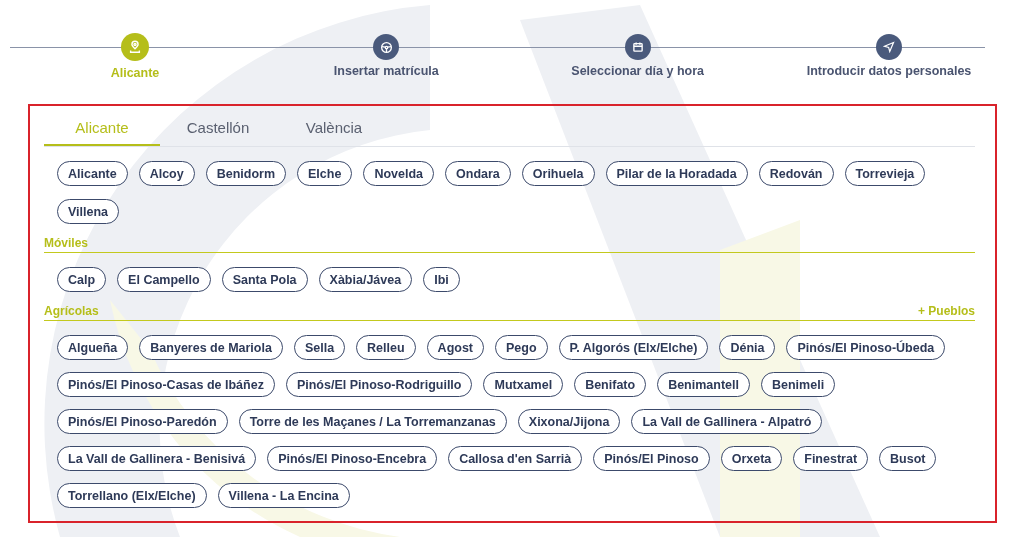  I want to click on section-title: Móviles, so click(66, 243).